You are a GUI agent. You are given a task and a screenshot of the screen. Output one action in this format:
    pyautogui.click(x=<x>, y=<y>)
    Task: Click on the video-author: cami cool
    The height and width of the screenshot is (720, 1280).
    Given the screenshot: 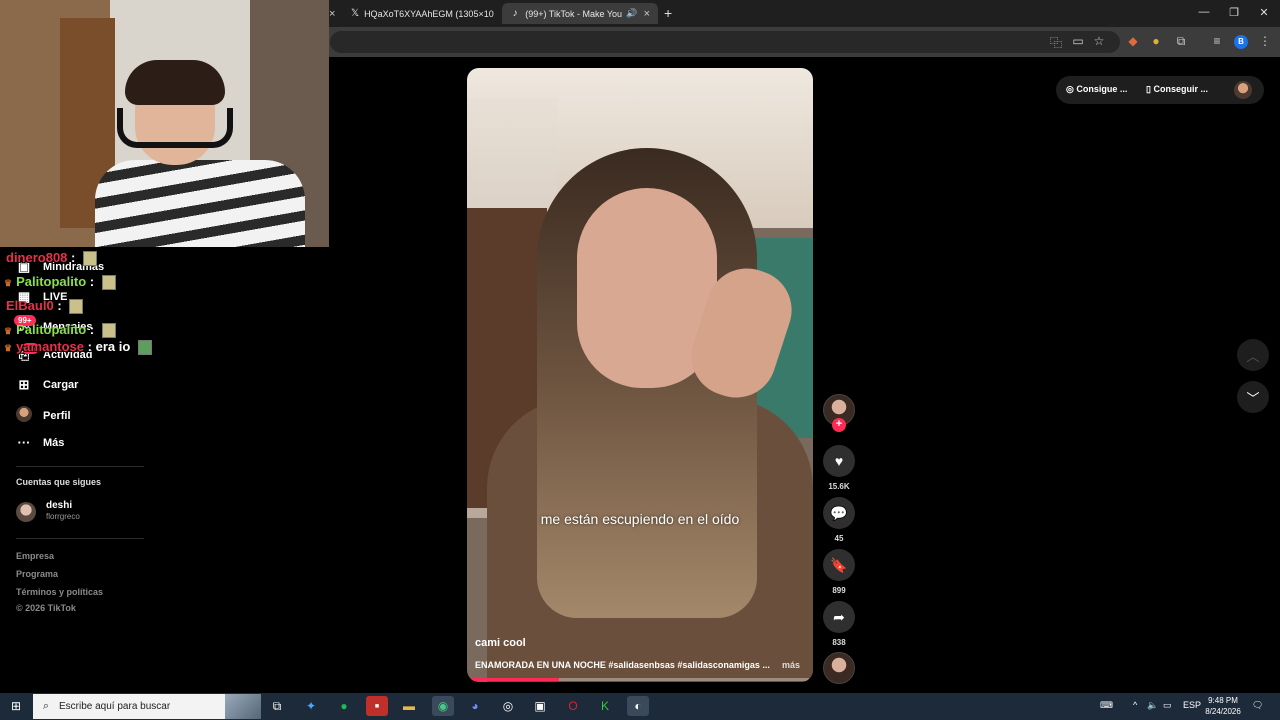 What is the action you would take?
    pyautogui.click(x=500, y=643)
    